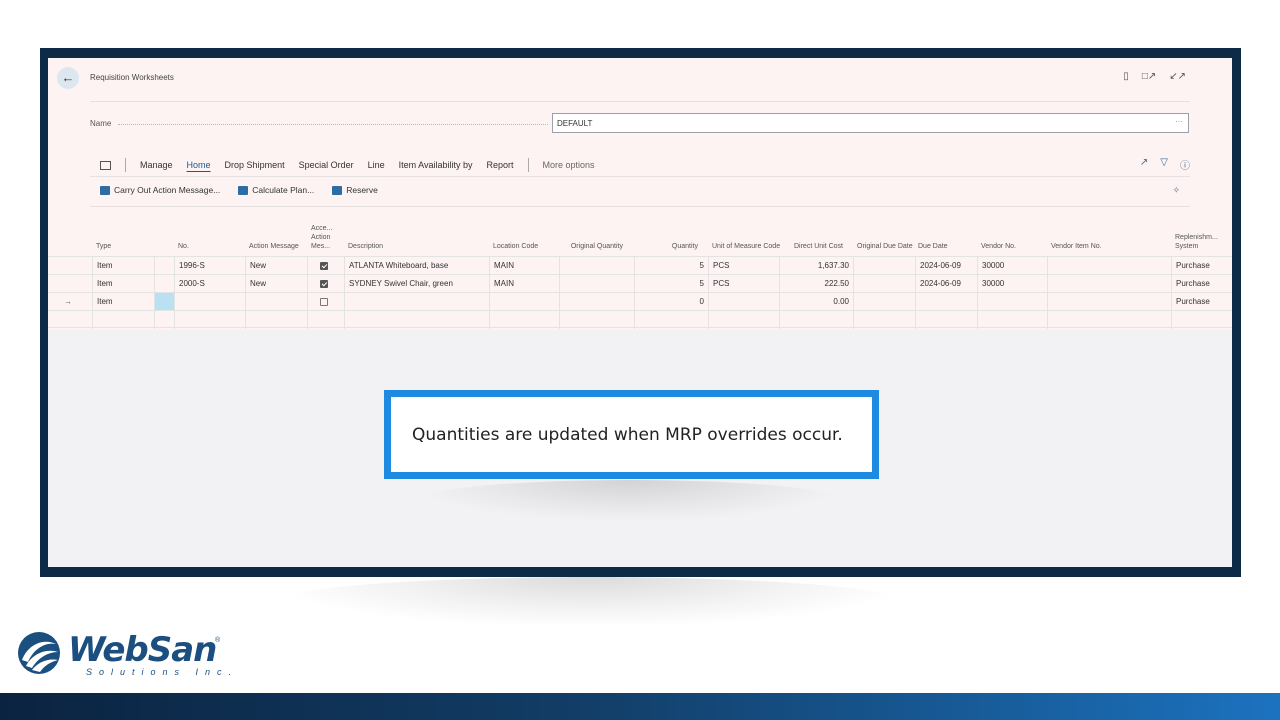 The width and height of the screenshot is (1280, 720). Describe the element at coordinates (126, 236) in the screenshot. I see `header-type: Type` at that location.